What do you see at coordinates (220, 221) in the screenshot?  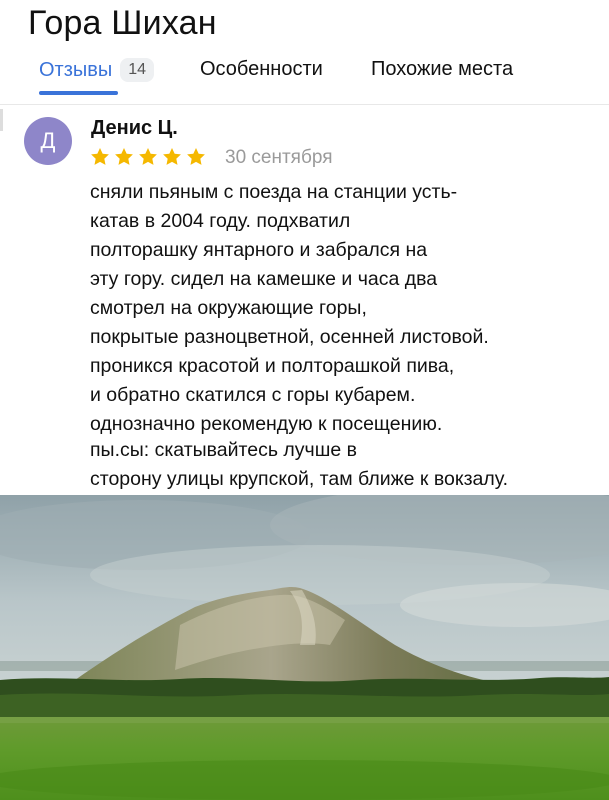 I see `review-text-line: катав в 2004 году. подхватил` at bounding box center [220, 221].